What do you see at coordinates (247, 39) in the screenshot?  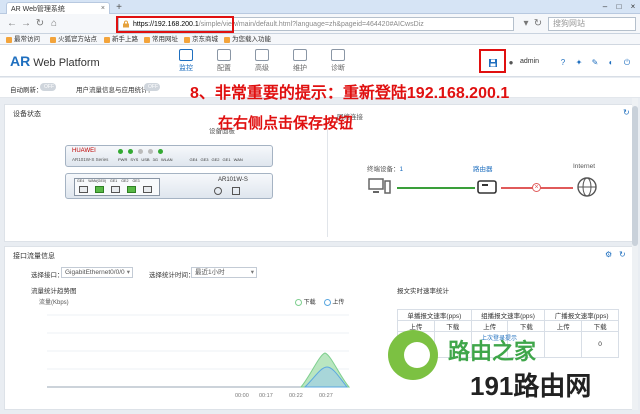 I see `bookmark-item: 为您载入功能` at bounding box center [247, 39].